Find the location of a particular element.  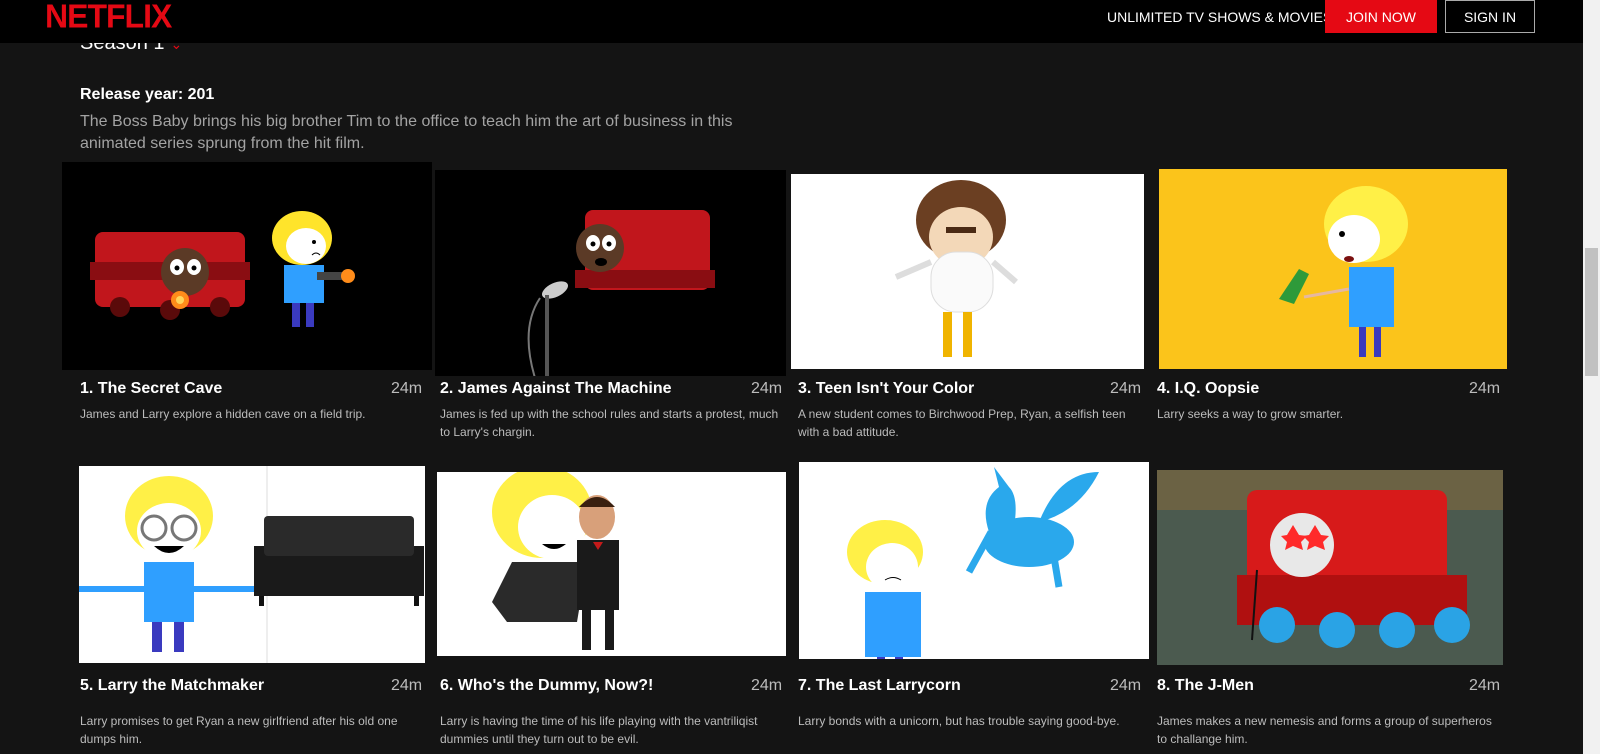

episode-title: 8. The J-Men is located at coordinates (1205, 686).